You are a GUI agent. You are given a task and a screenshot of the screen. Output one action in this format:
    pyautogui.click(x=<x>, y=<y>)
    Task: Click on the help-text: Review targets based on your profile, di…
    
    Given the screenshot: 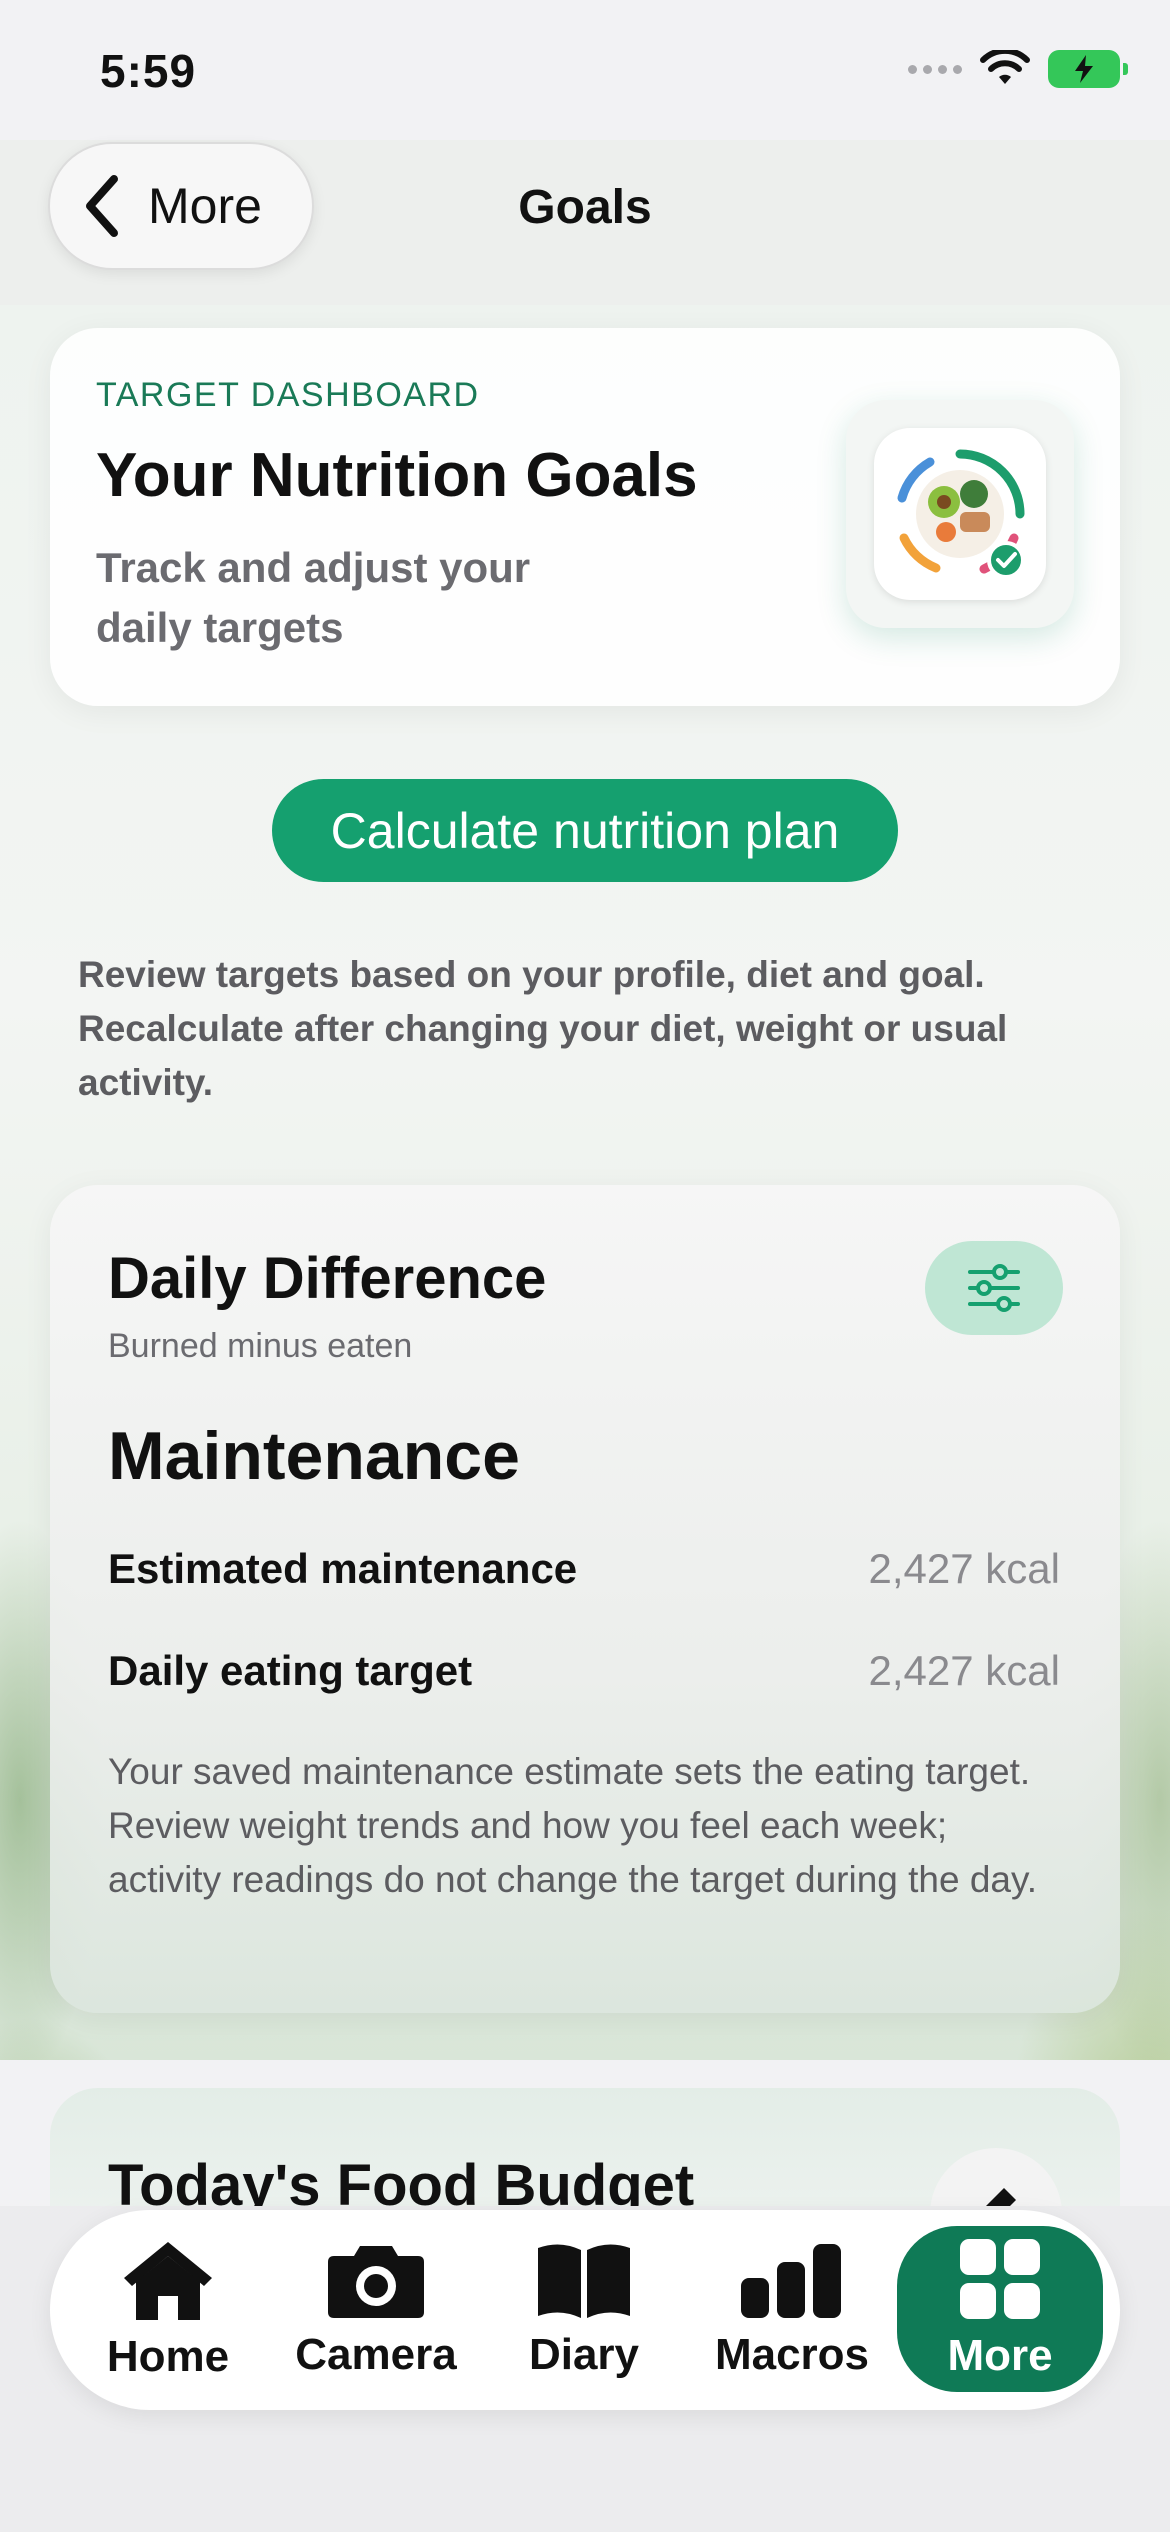 What is the action you would take?
    pyautogui.click(x=543, y=1028)
    